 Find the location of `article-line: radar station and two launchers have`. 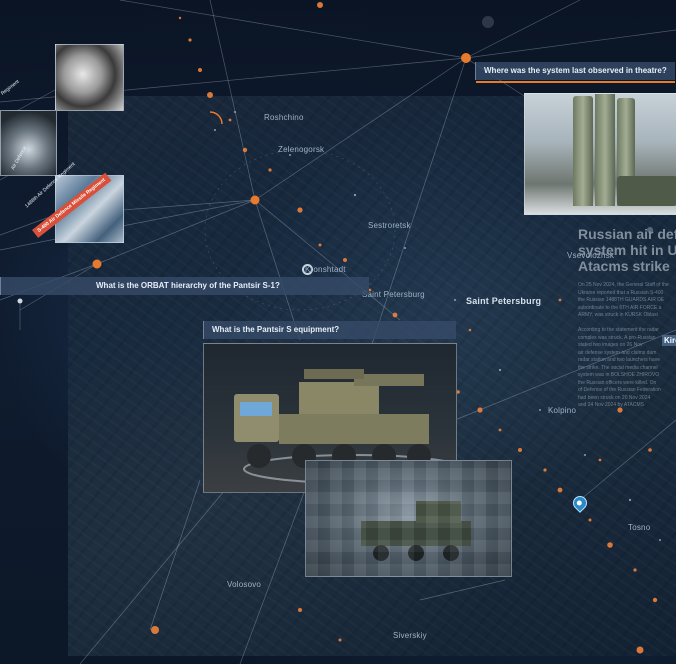

article-line: radar station and two launchers have is located at coordinates (619, 360).